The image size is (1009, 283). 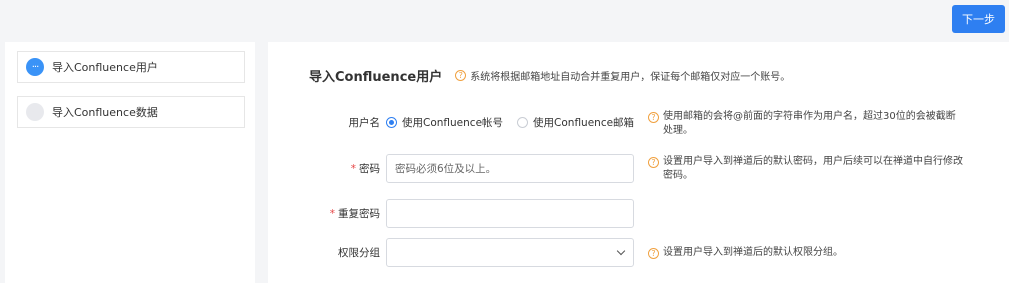 I want to click on step-label: 导入Confluence数据, so click(x=105, y=112).